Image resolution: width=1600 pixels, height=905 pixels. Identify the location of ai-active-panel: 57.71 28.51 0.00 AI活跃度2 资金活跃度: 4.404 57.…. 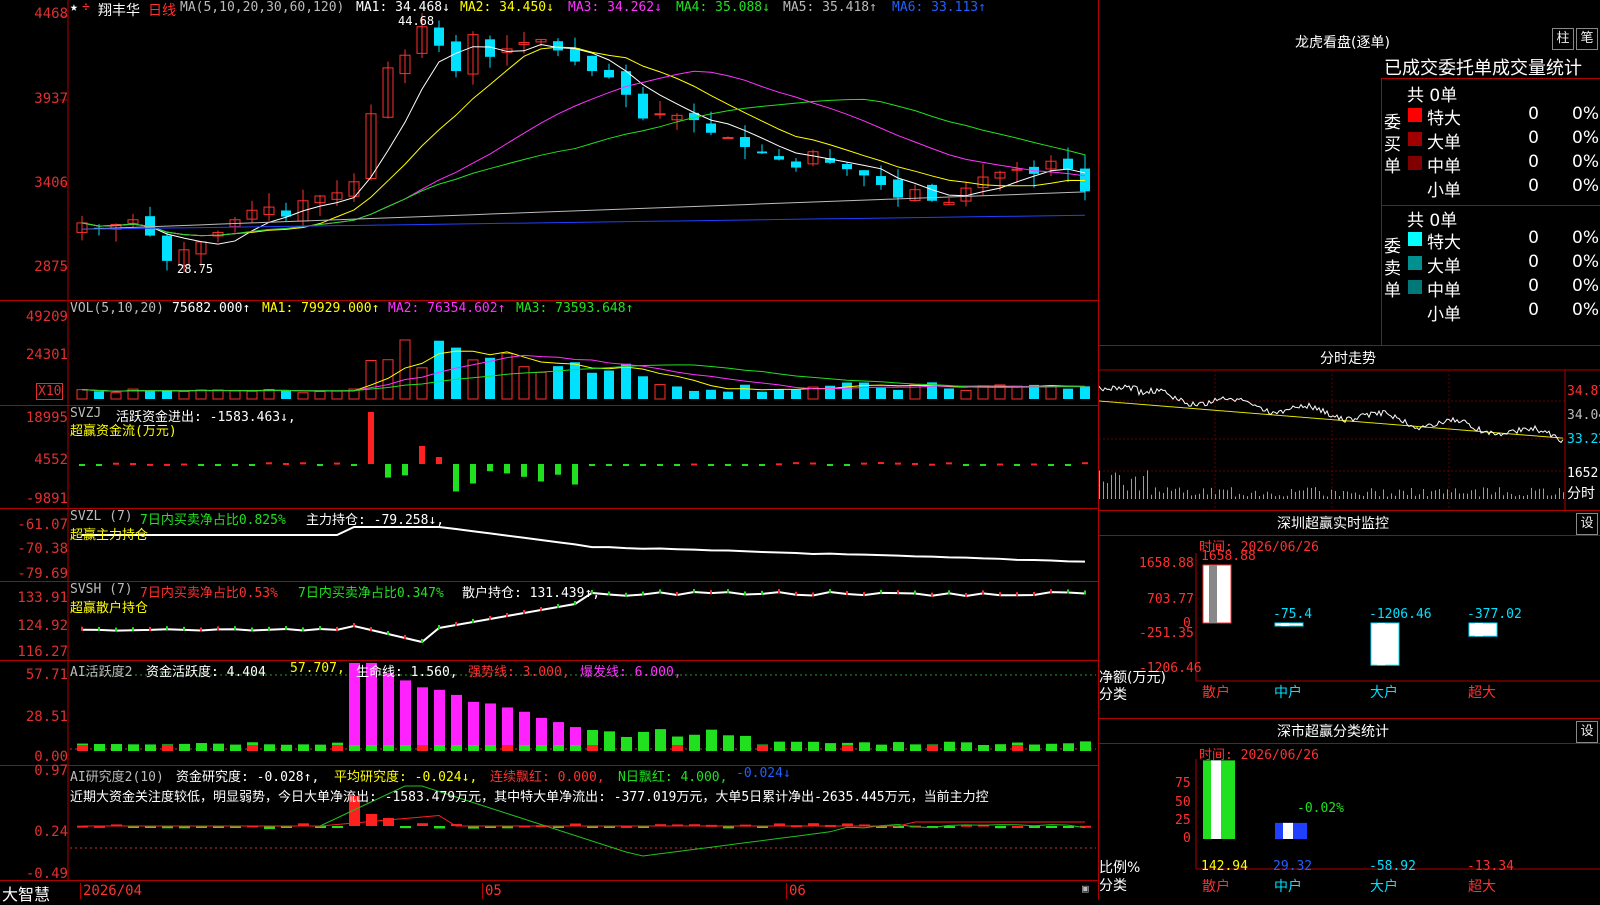
(549, 713).